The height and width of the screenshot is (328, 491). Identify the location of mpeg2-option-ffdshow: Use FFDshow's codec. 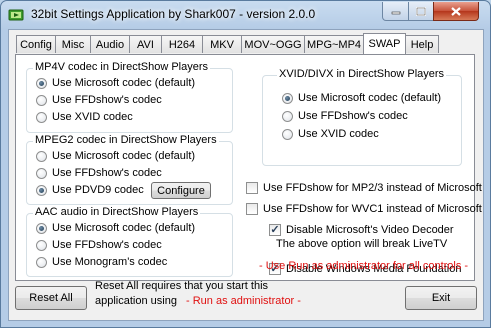
(99, 173).